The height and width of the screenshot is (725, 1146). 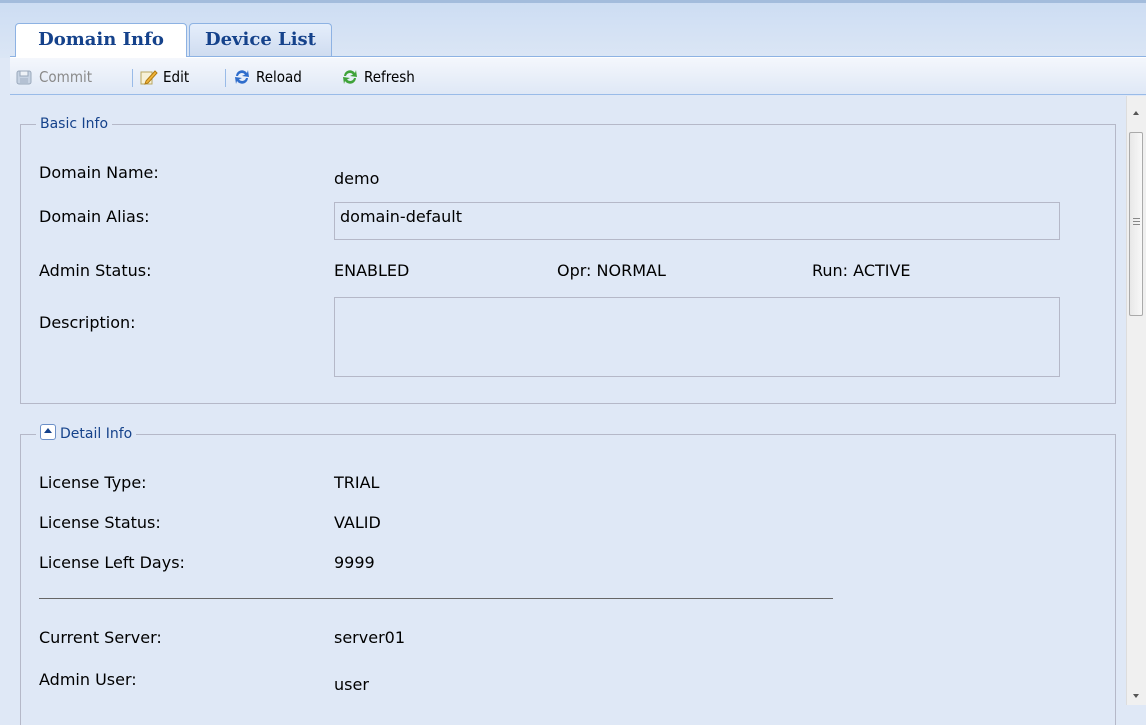 I want to click on detail-divider, so click(x=436, y=598).